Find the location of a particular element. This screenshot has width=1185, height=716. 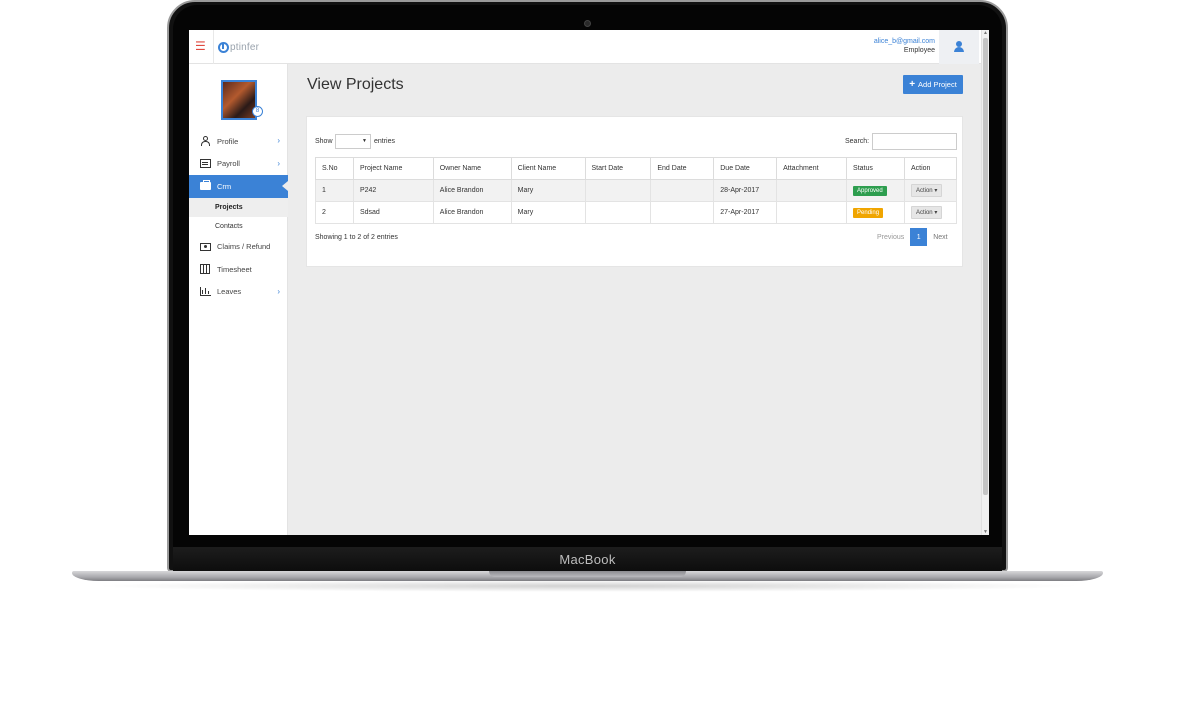

scroll-up-icon: ▲ is located at coordinates (985, 33).